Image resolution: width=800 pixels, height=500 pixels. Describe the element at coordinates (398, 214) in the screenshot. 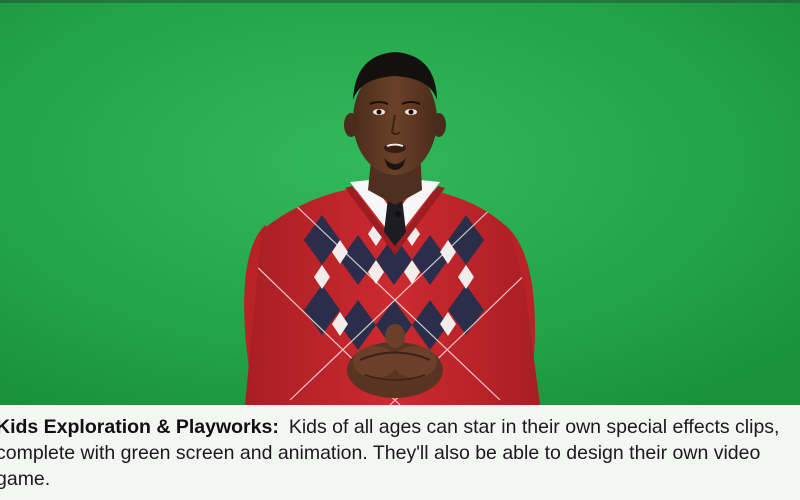

I see `microphone-icon` at that location.